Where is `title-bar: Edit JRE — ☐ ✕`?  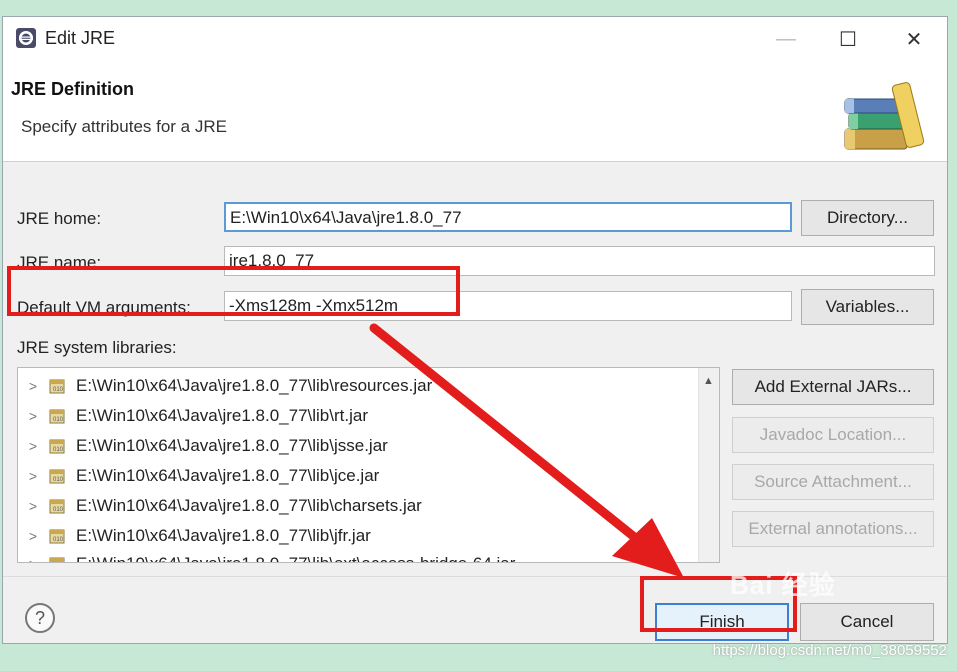
title-bar: Edit JRE — ☐ ✕ is located at coordinates (475, 39).